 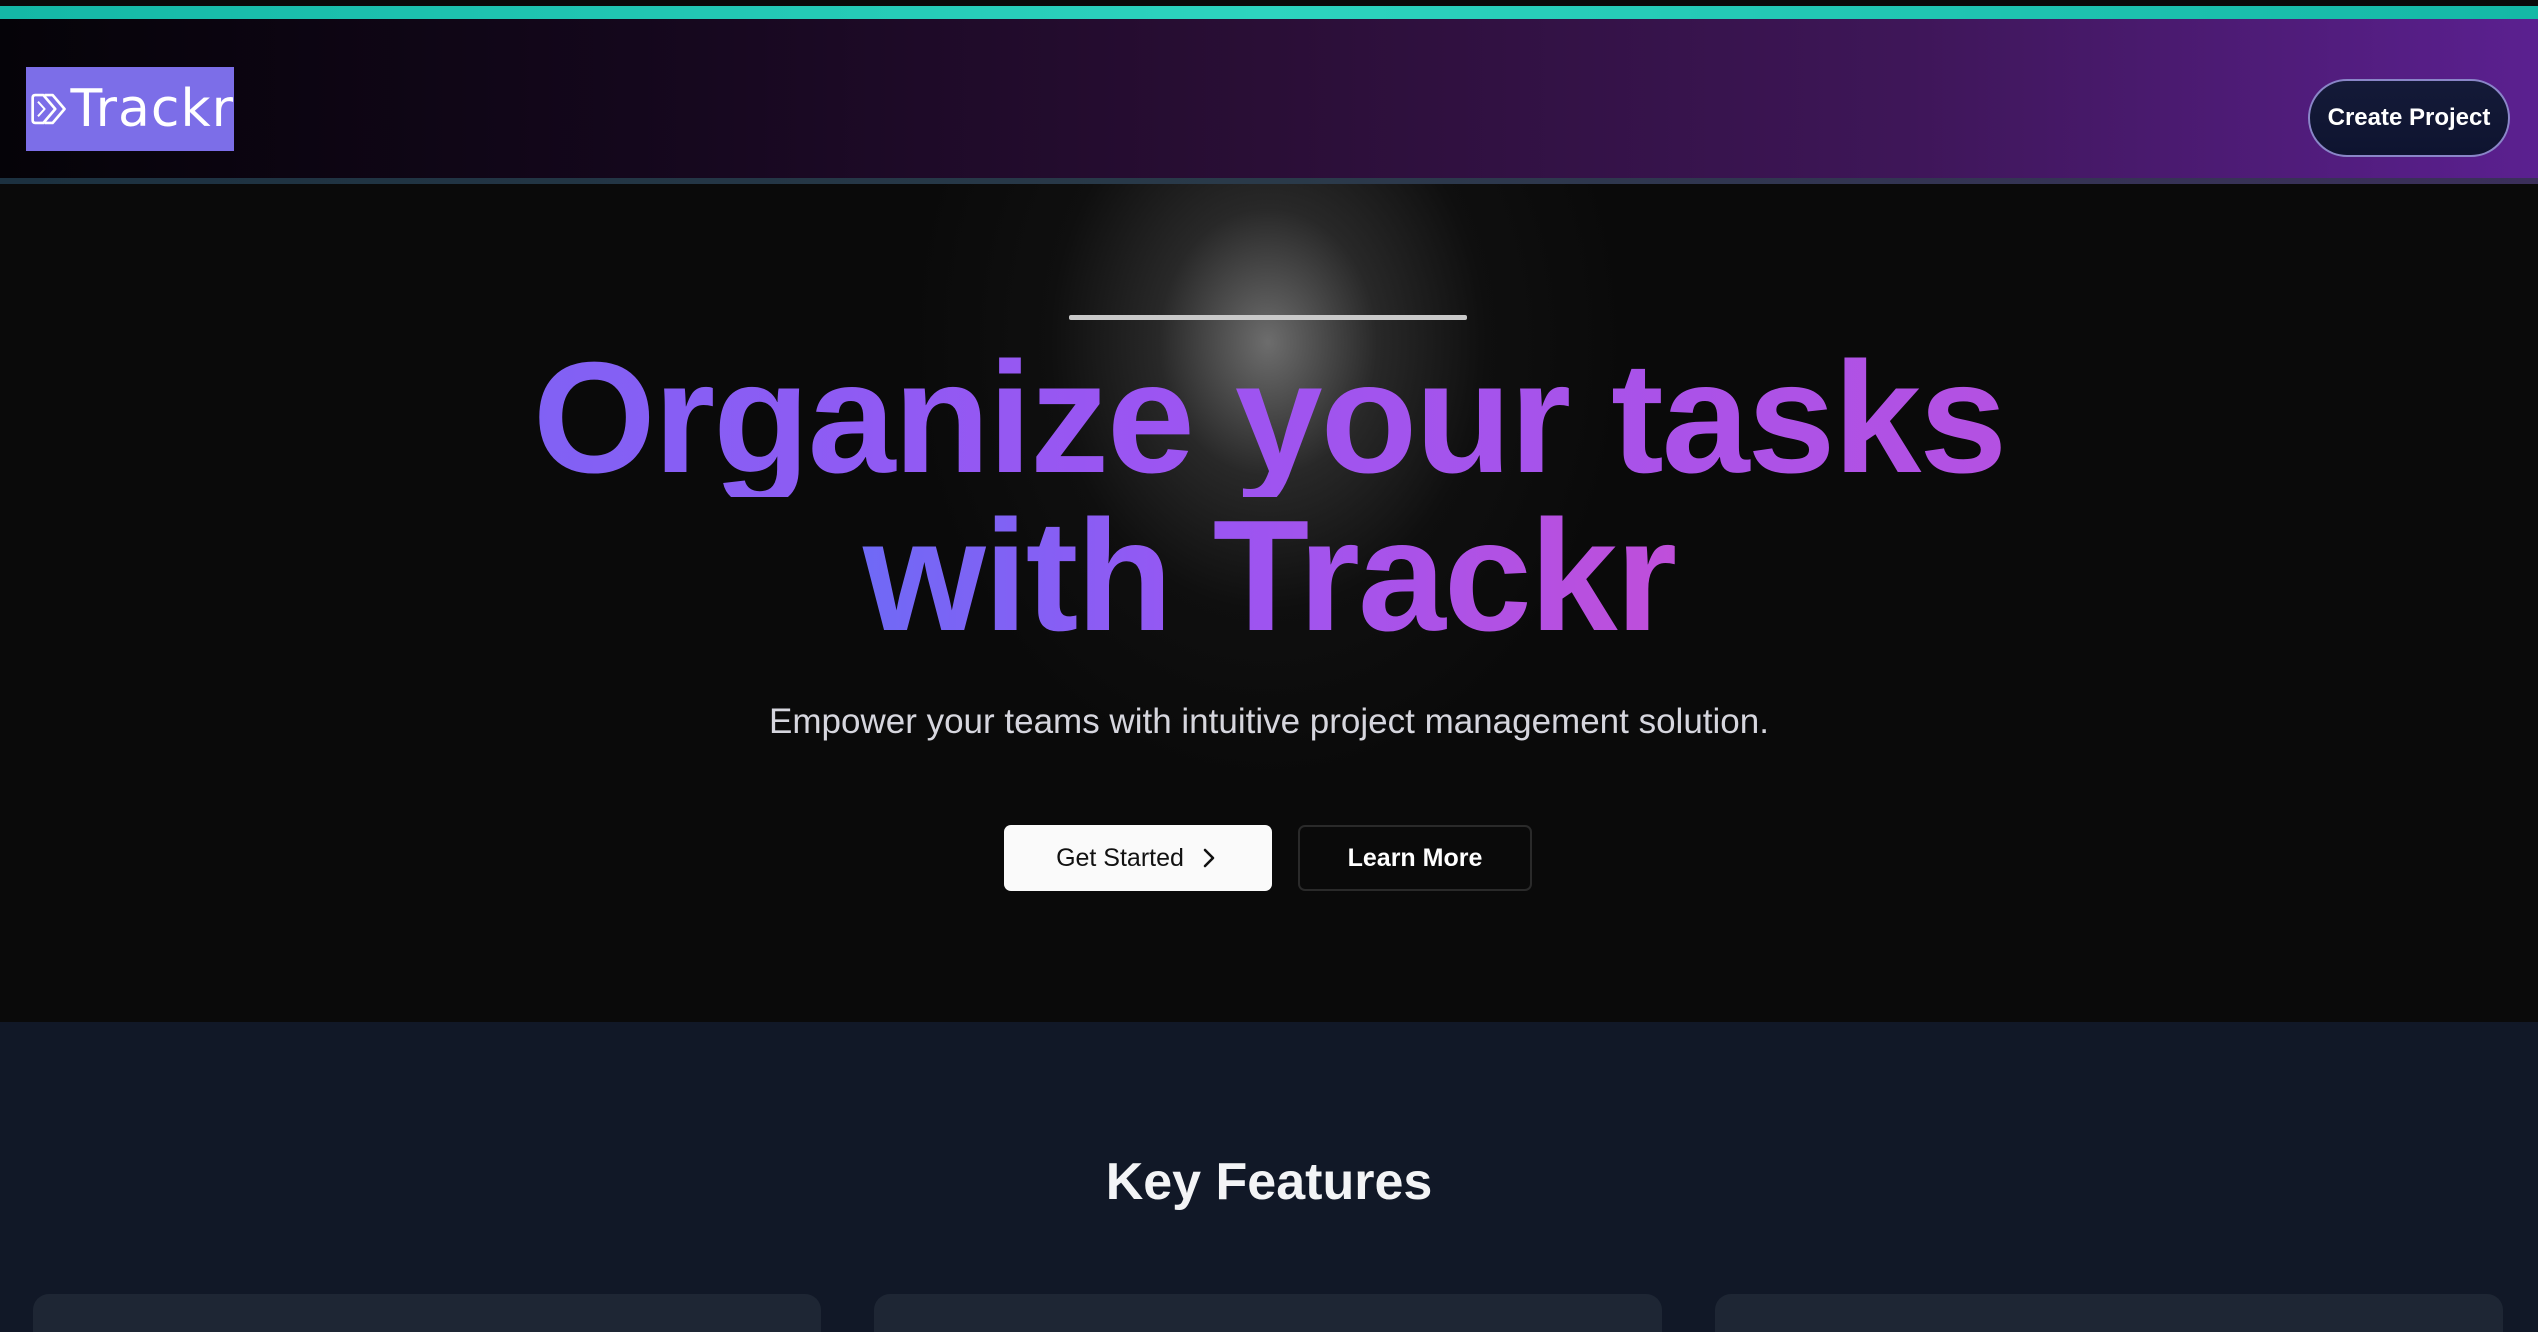 I want to click on get-started-button: Get Started, so click(x=1138, y=858).